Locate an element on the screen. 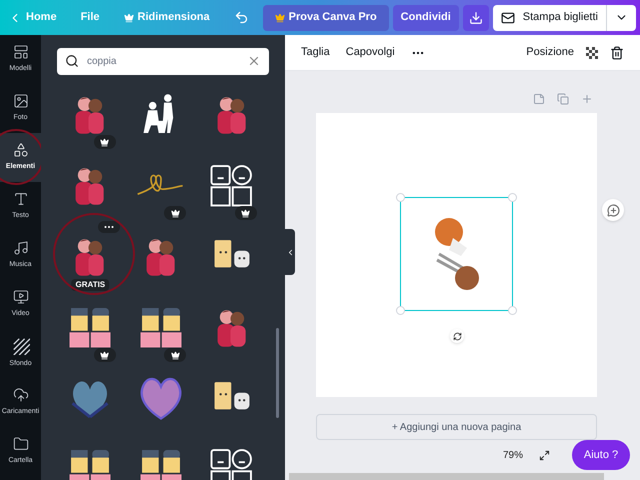 Image resolution: width=640 pixels, height=480 pixels. shapes-icon is located at coordinates (20, 150).